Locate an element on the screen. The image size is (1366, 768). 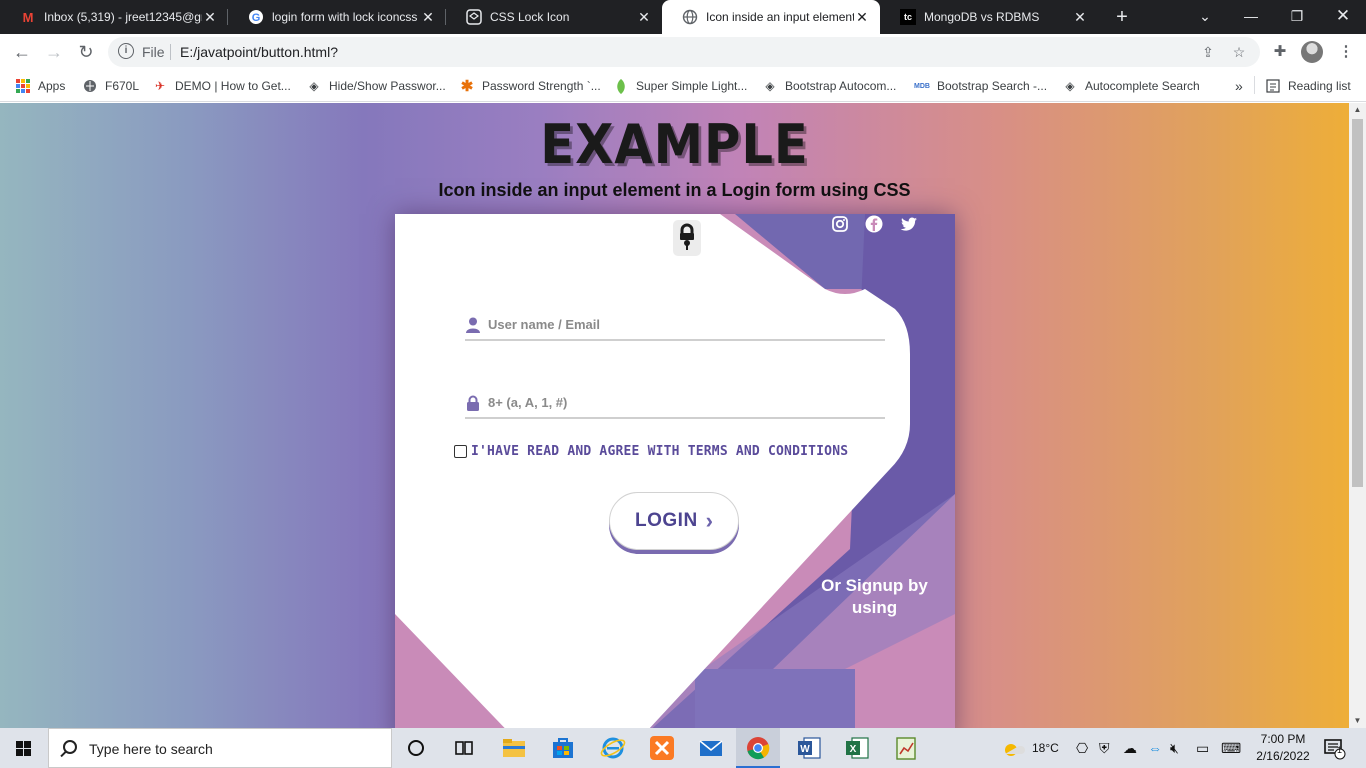
gmail-icon: M is located at coordinates (28, 17).